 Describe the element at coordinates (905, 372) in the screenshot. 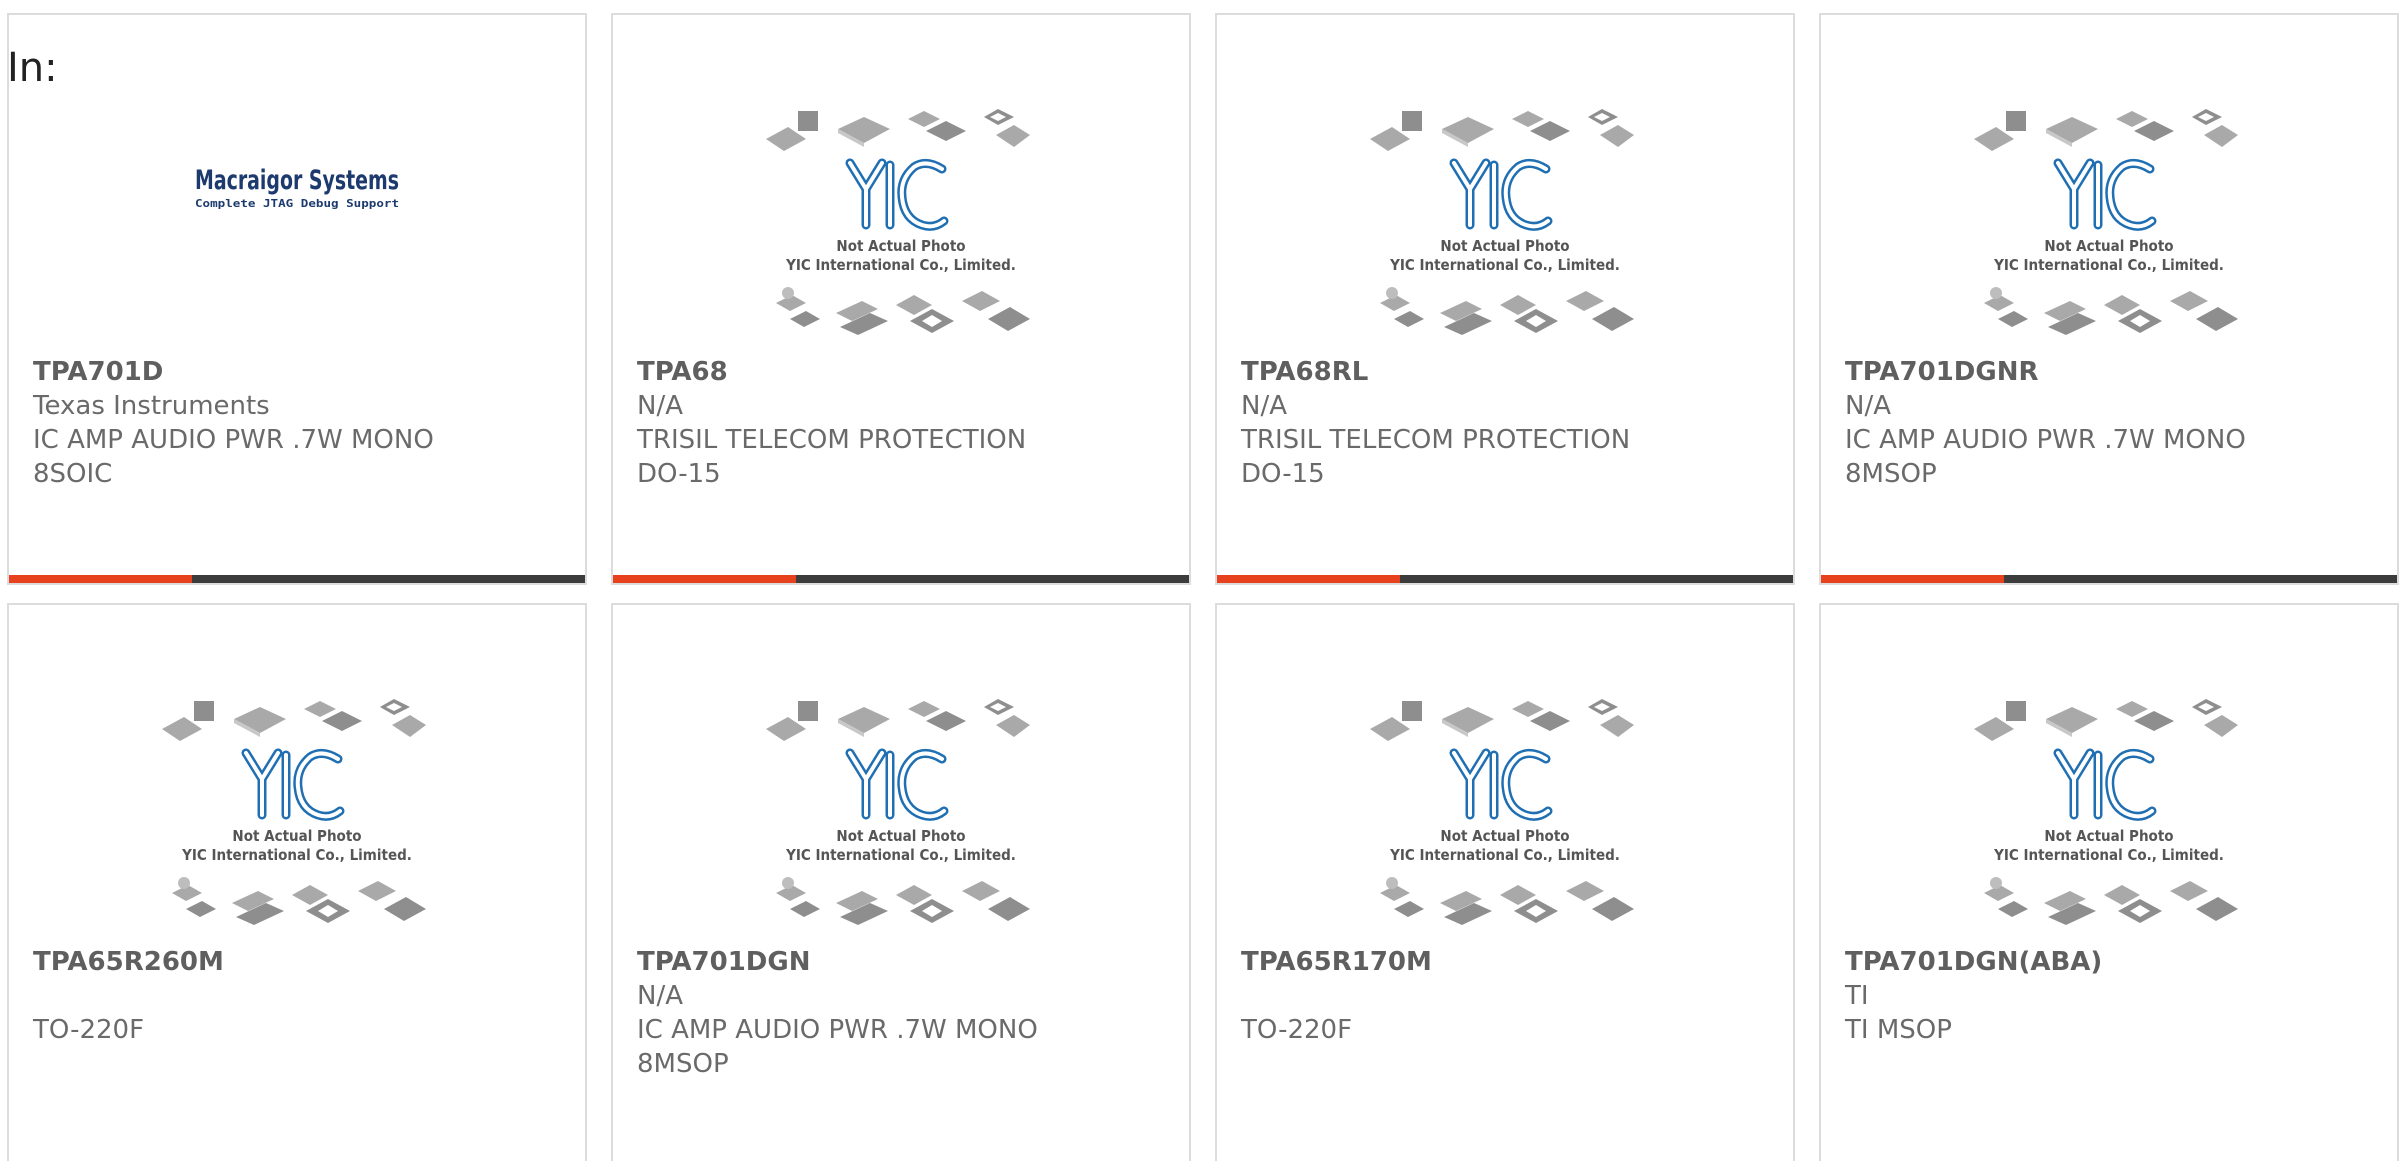

I see `product-part-number: TPA68` at that location.